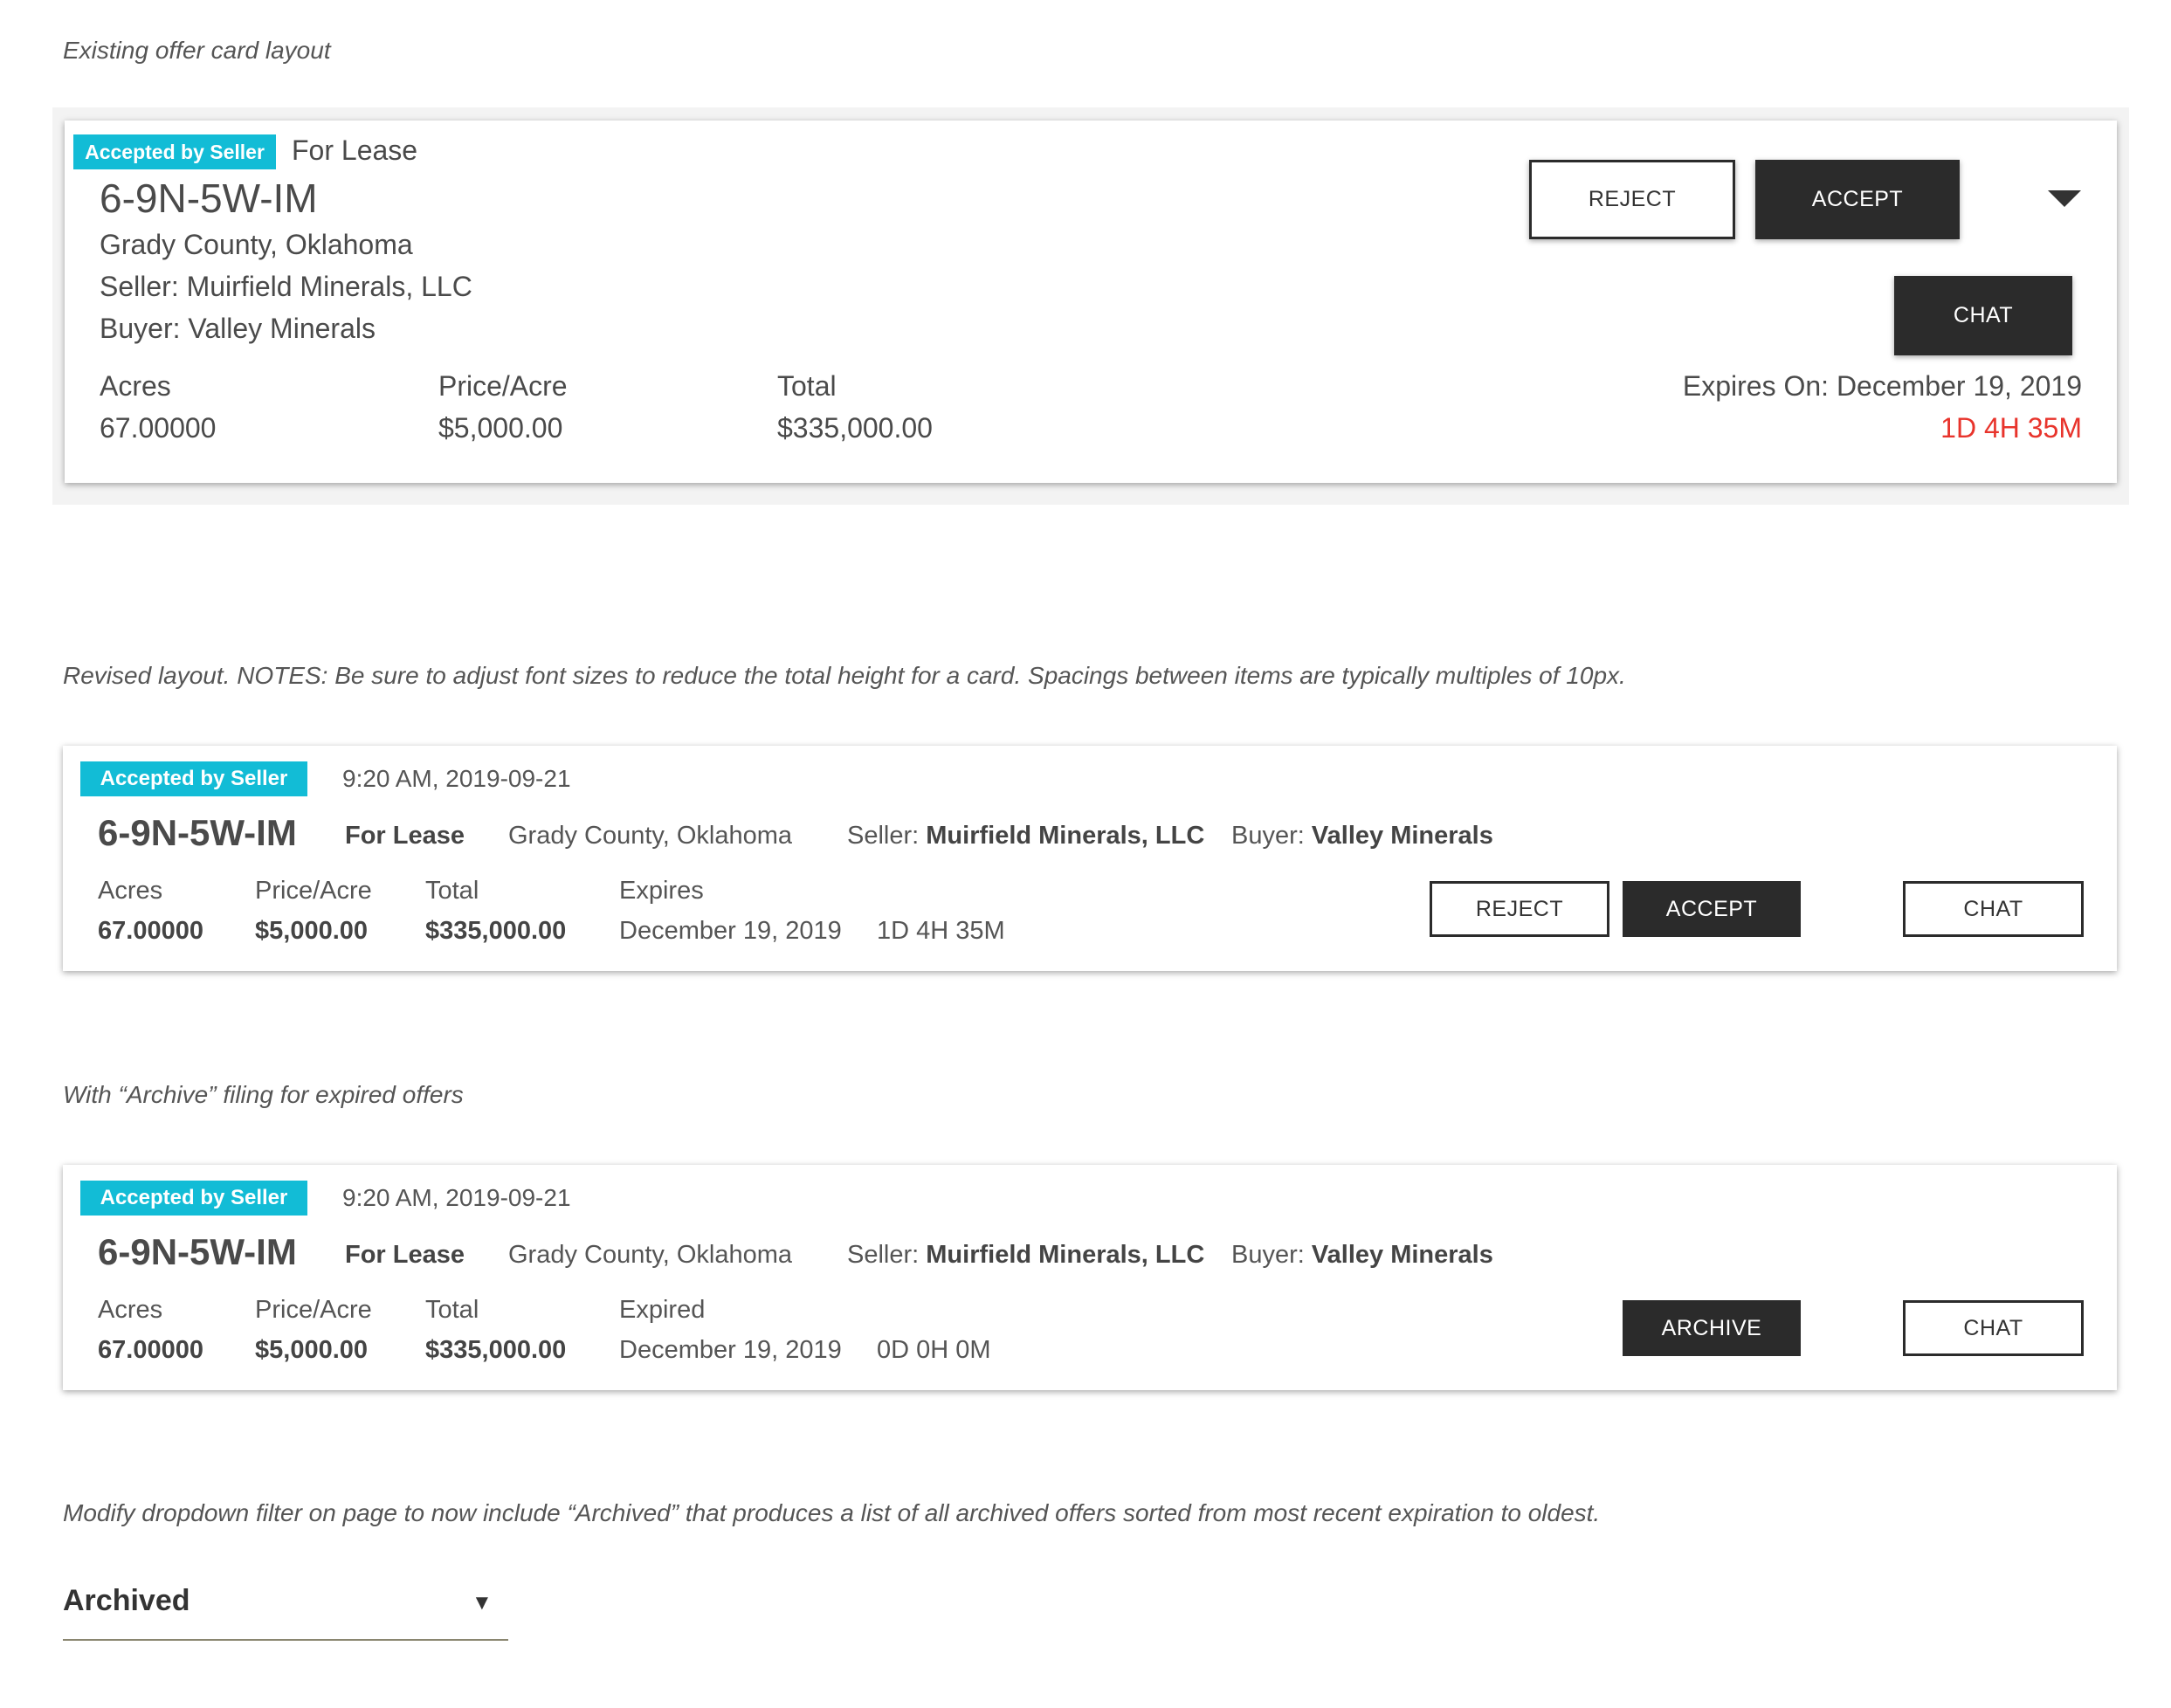  What do you see at coordinates (731, 931) in the screenshot?
I see `expires-date: December 19, 2019` at bounding box center [731, 931].